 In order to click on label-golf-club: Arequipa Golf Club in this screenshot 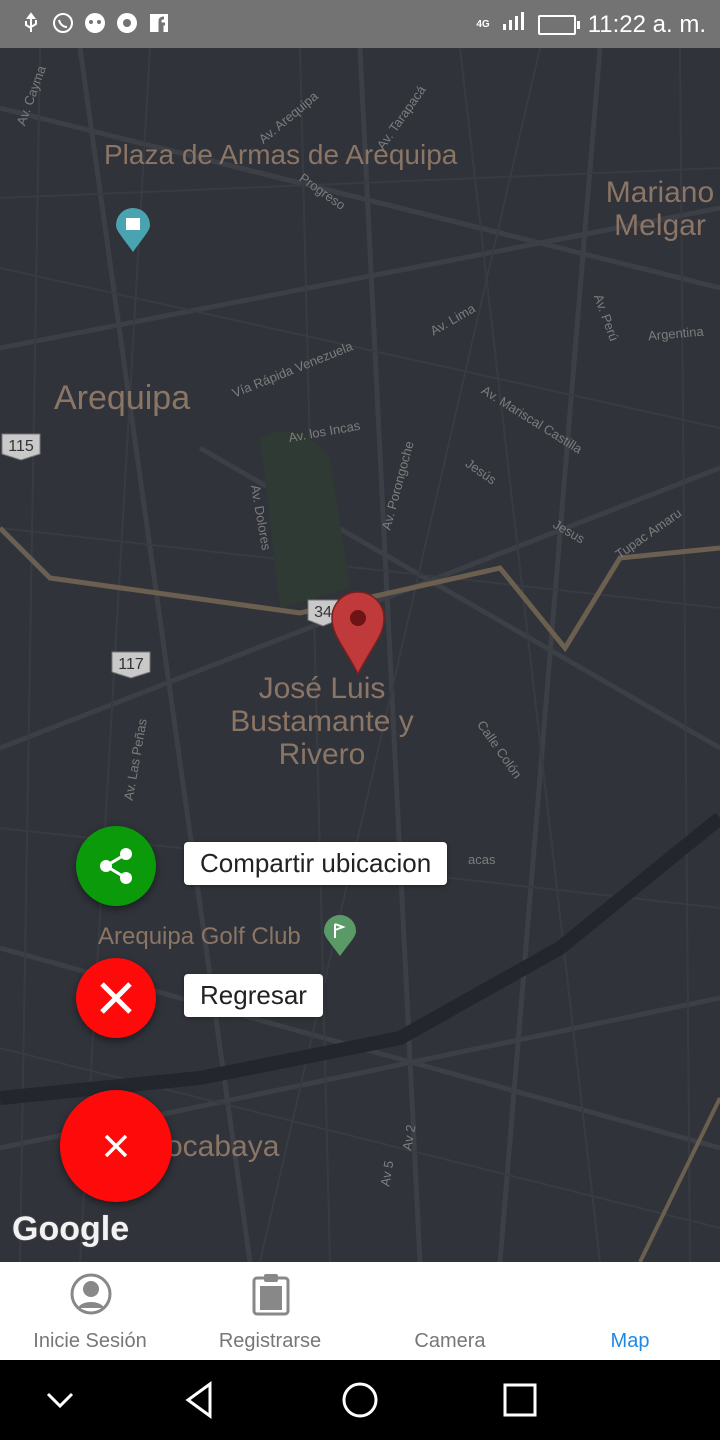, I will do `click(199, 936)`.